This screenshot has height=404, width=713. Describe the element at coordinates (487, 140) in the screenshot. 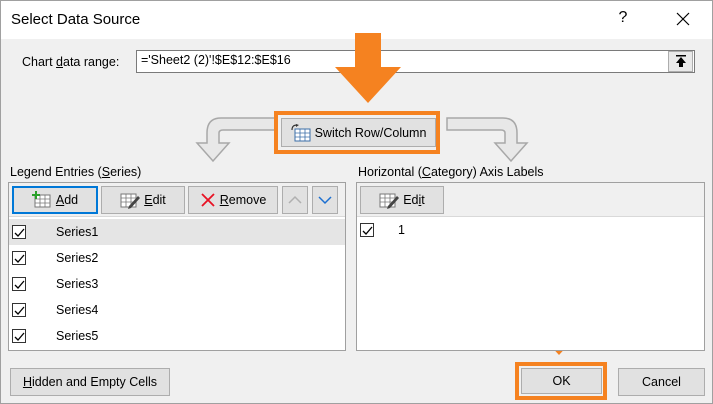

I see `curved-arrow-right-icon` at that location.